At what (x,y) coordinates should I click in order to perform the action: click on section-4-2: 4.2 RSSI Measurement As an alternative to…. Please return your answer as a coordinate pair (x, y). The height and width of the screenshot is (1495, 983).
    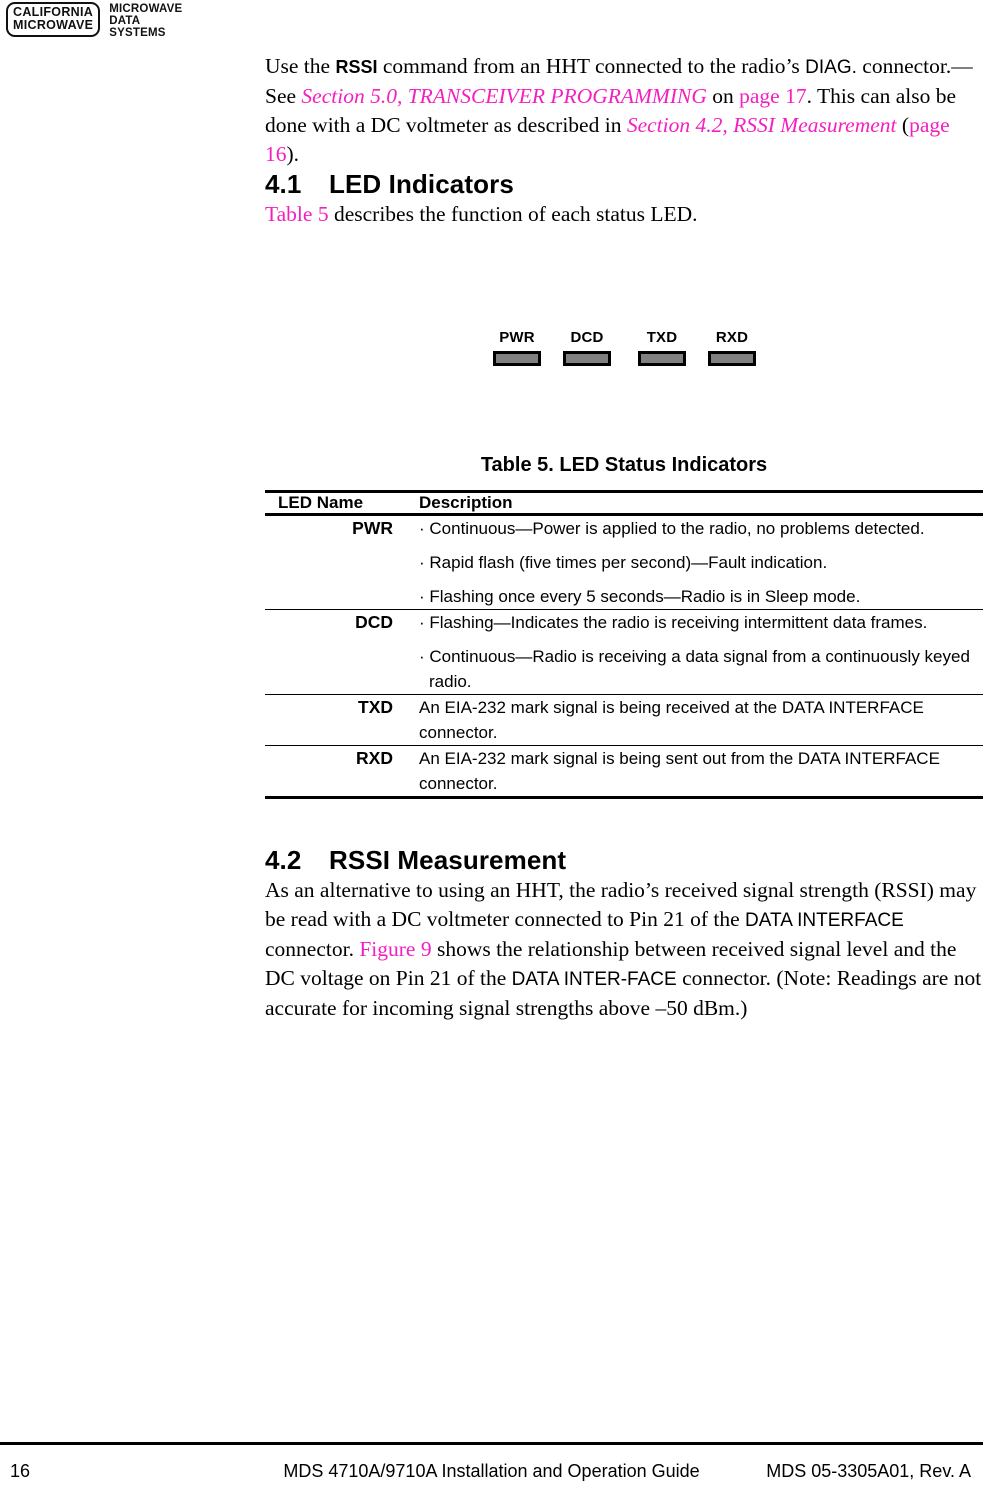
    Looking at the image, I should click on (624, 934).